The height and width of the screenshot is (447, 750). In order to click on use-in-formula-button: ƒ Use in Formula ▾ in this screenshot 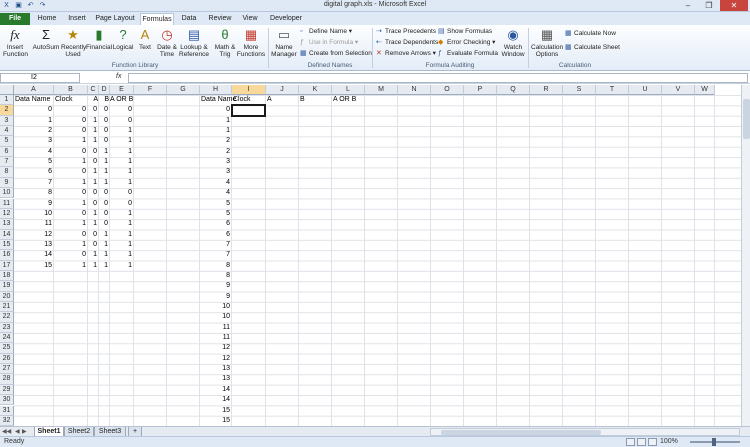, I will do `click(329, 43)`.